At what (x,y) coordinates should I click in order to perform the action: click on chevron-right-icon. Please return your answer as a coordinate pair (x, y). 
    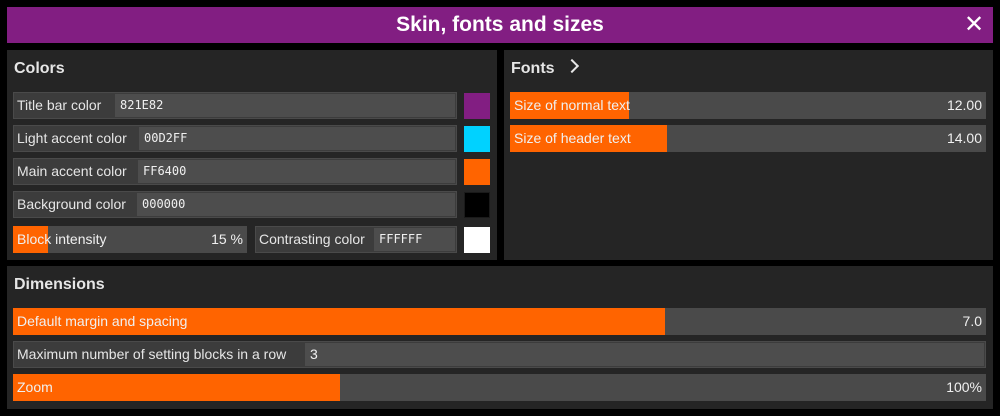
    Looking at the image, I should click on (572, 66).